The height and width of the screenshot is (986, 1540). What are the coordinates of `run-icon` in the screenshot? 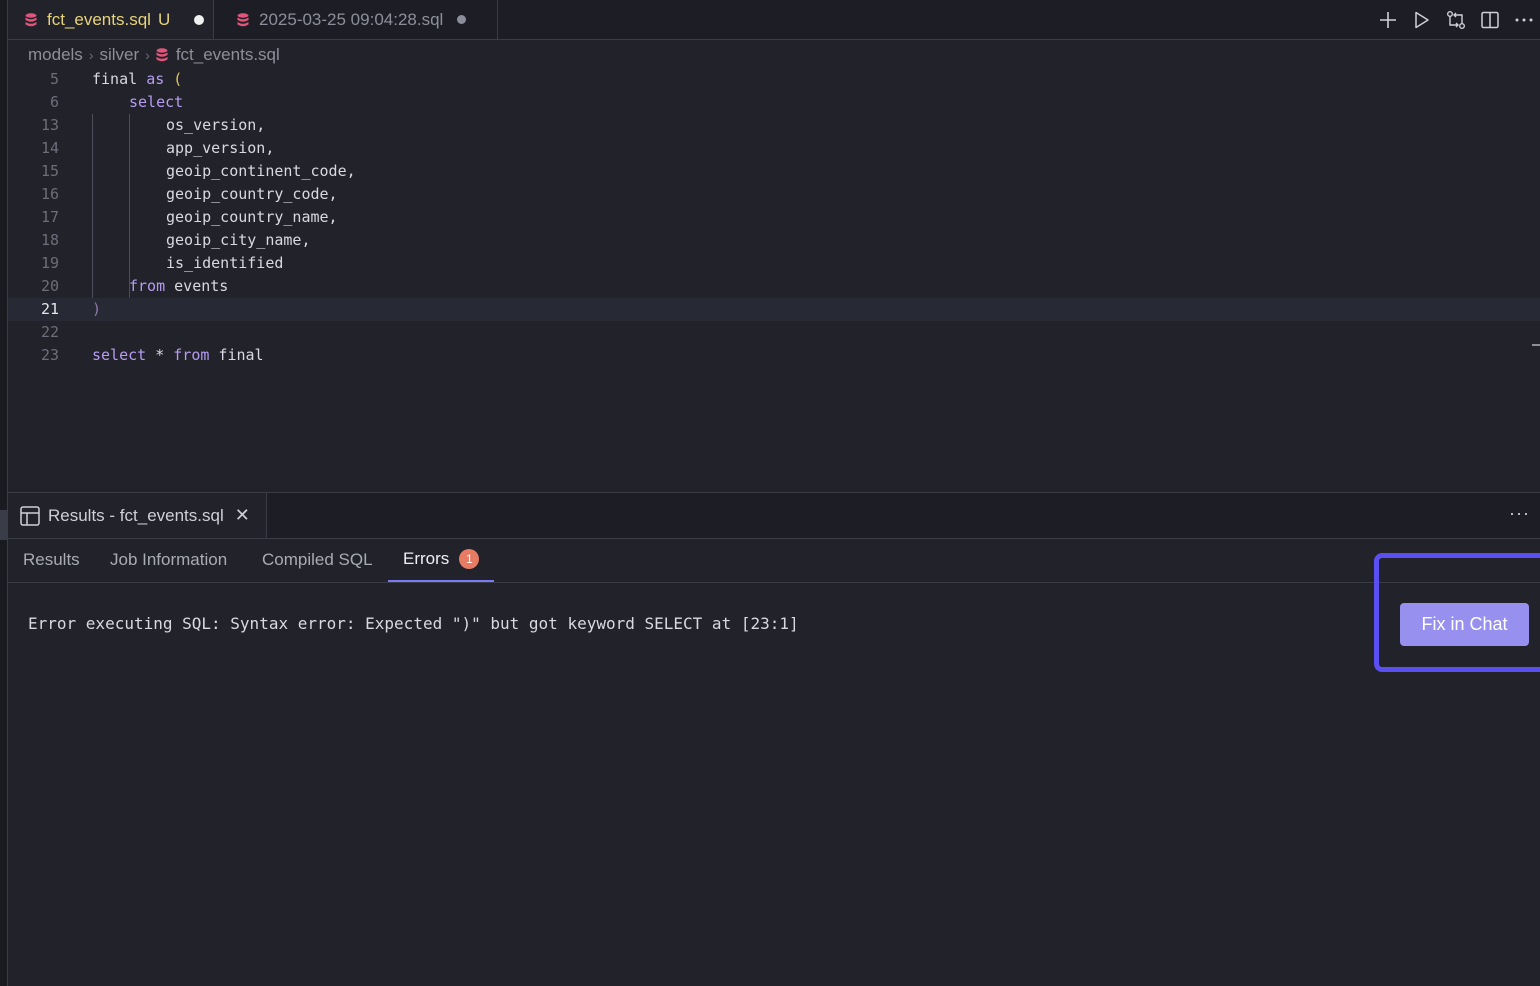 It's located at (1422, 20).